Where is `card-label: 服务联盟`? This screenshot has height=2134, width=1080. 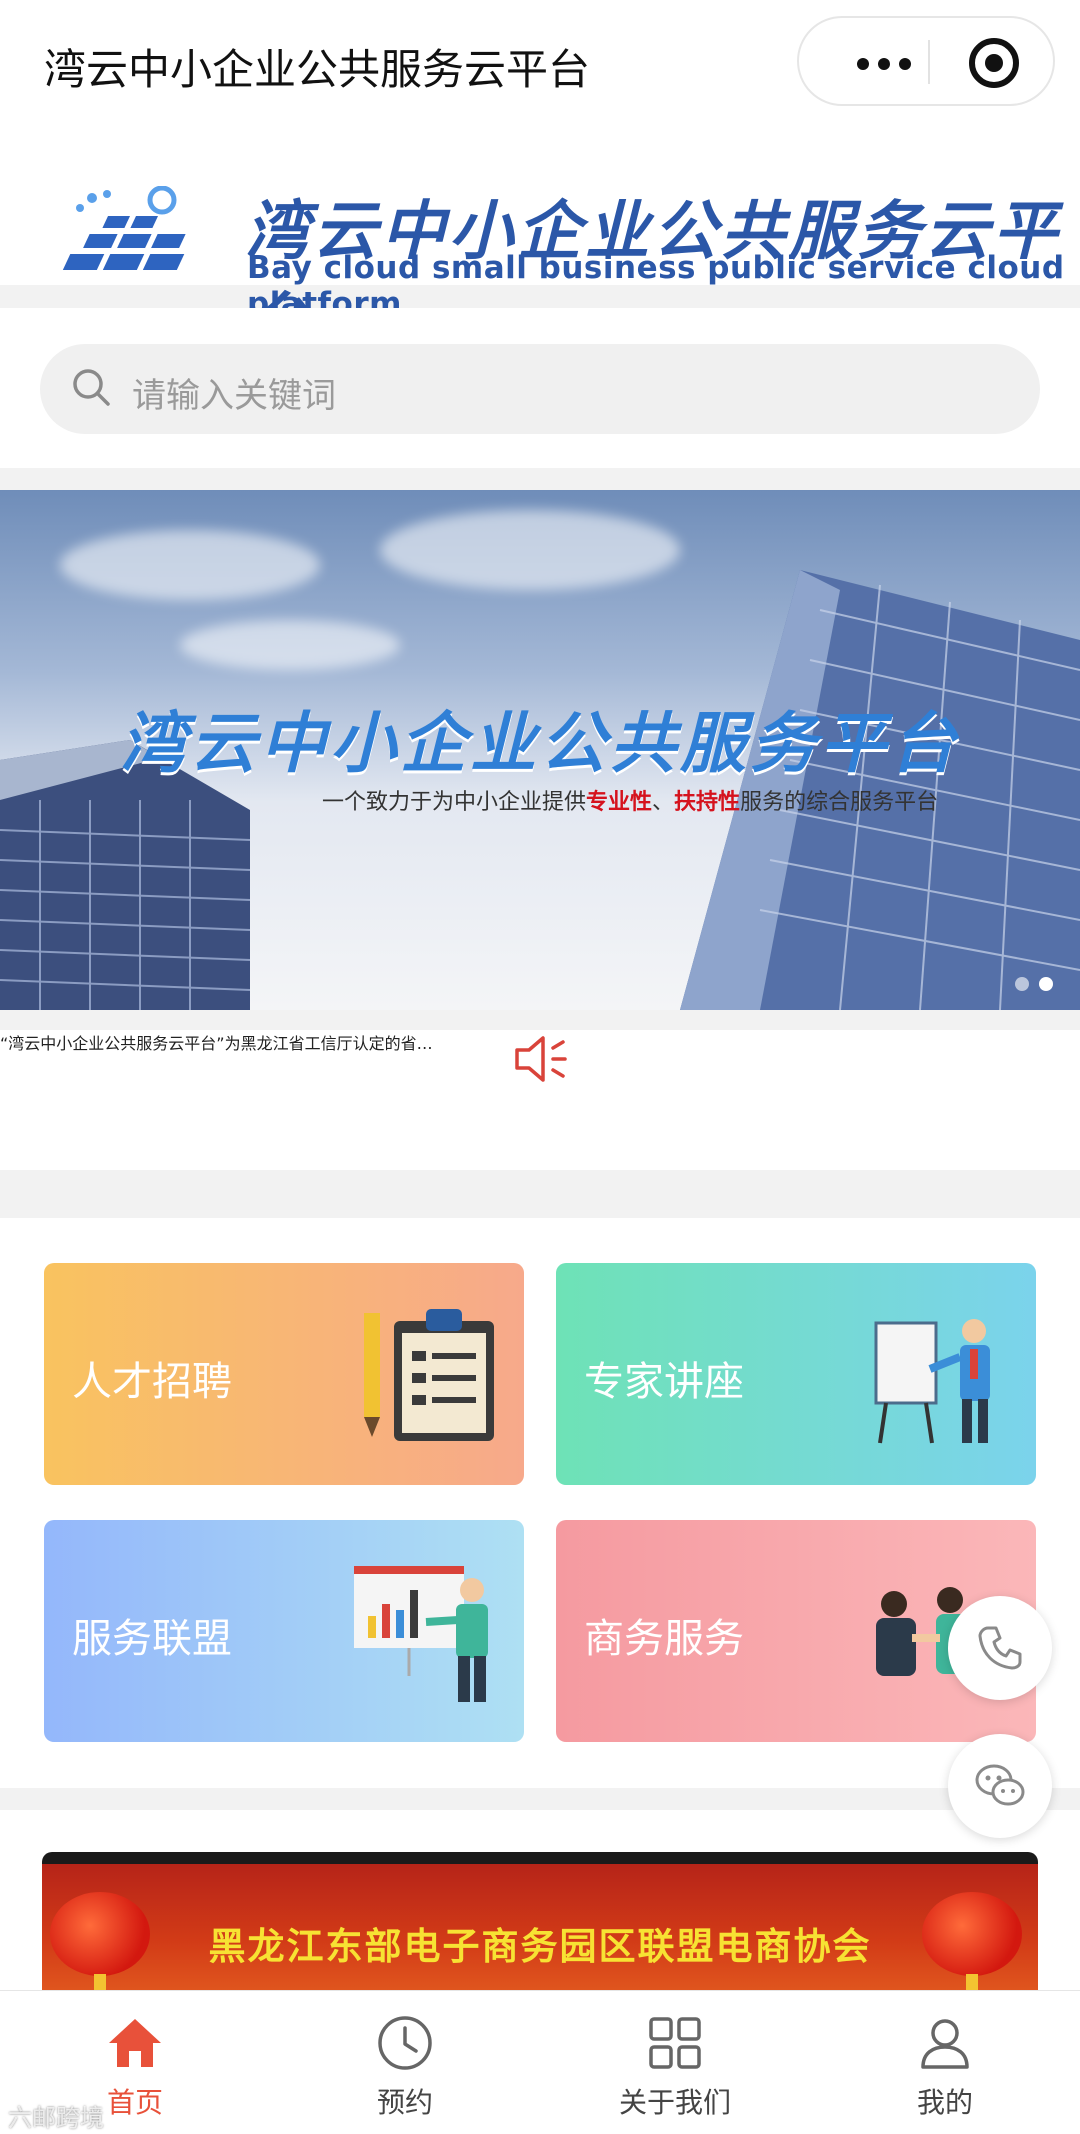
card-label: 服务联盟 is located at coordinates (152, 1639).